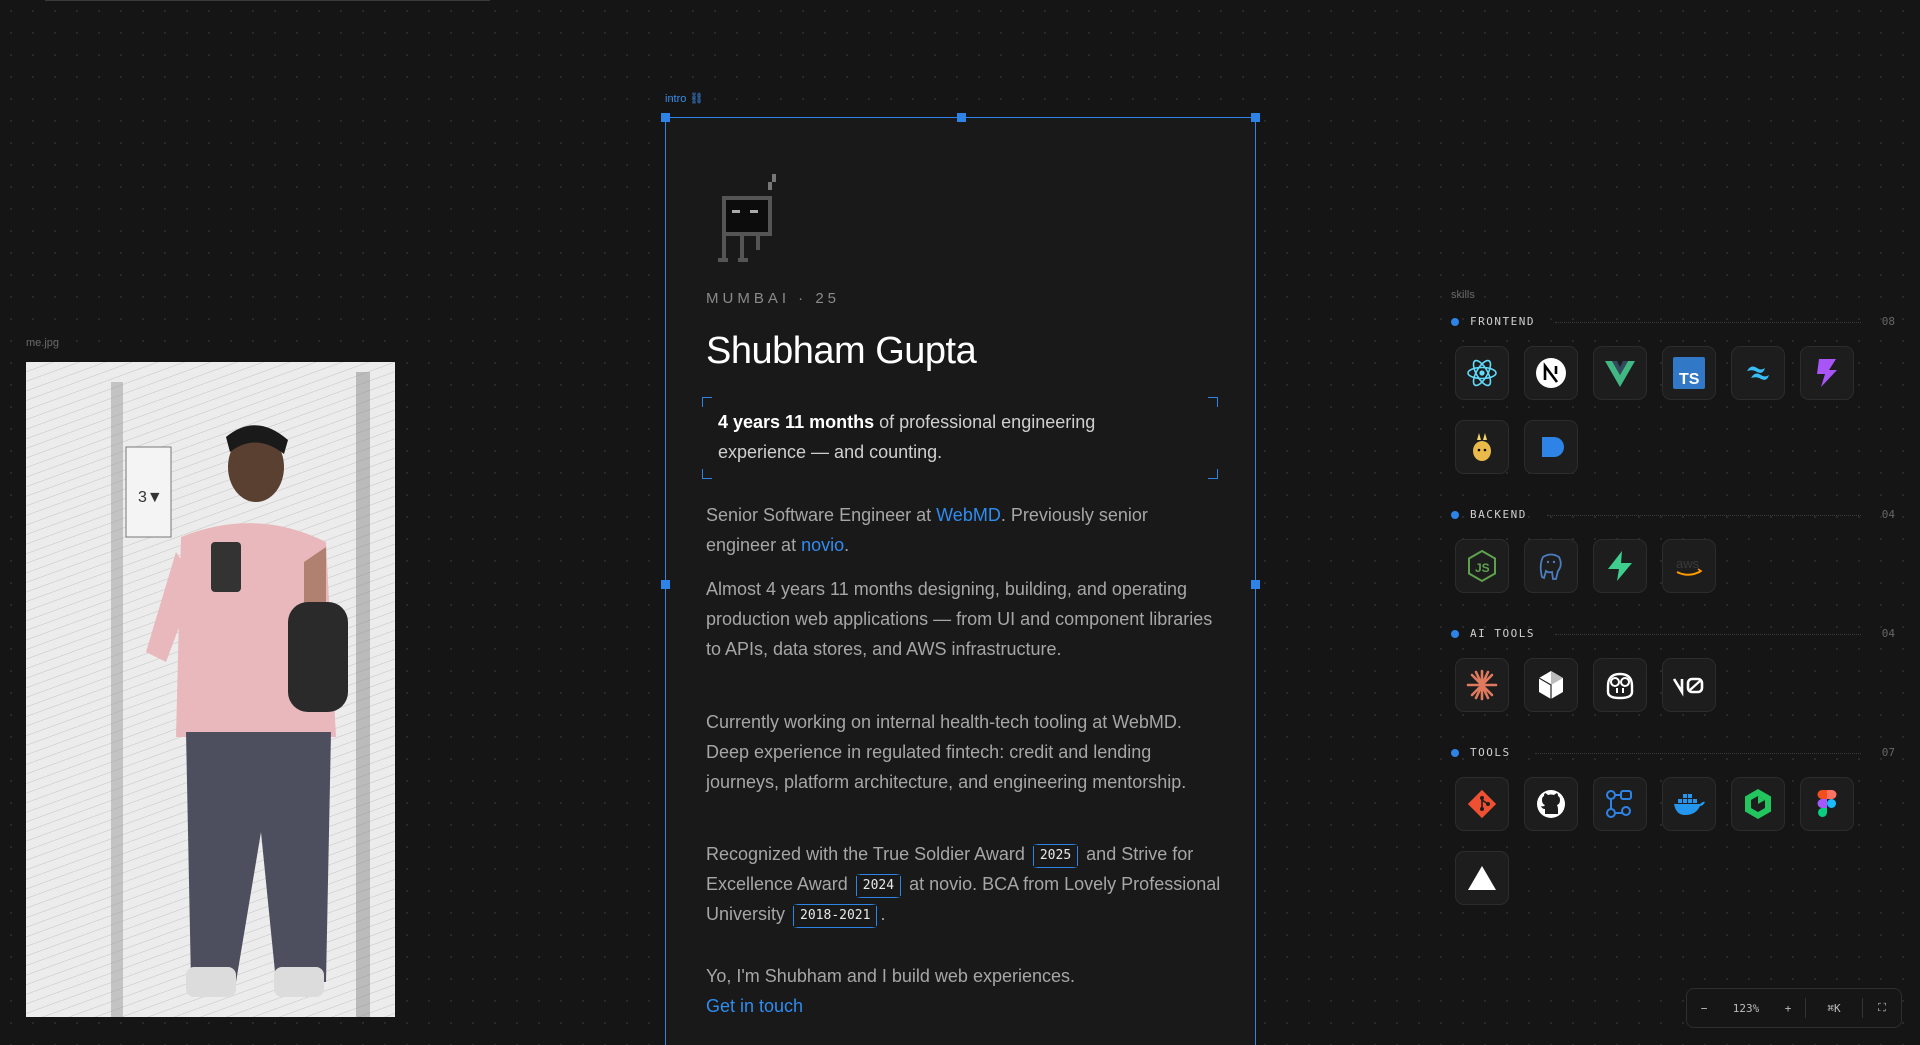  Describe the element at coordinates (1689, 685) in the screenshot. I see `v0-icon` at that location.